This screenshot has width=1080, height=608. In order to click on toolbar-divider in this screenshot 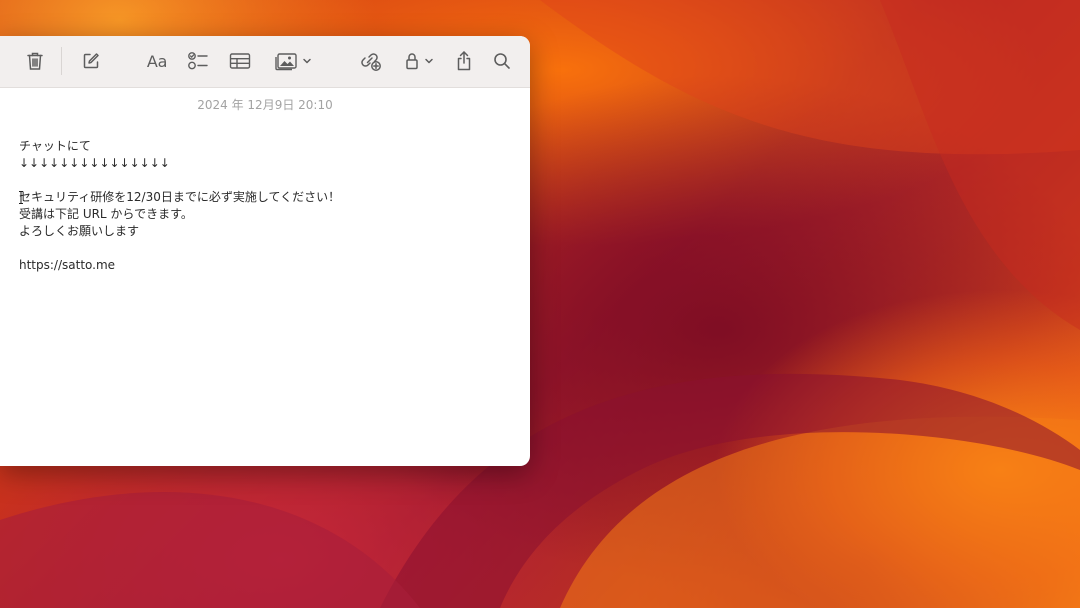, I will do `click(61, 61)`.